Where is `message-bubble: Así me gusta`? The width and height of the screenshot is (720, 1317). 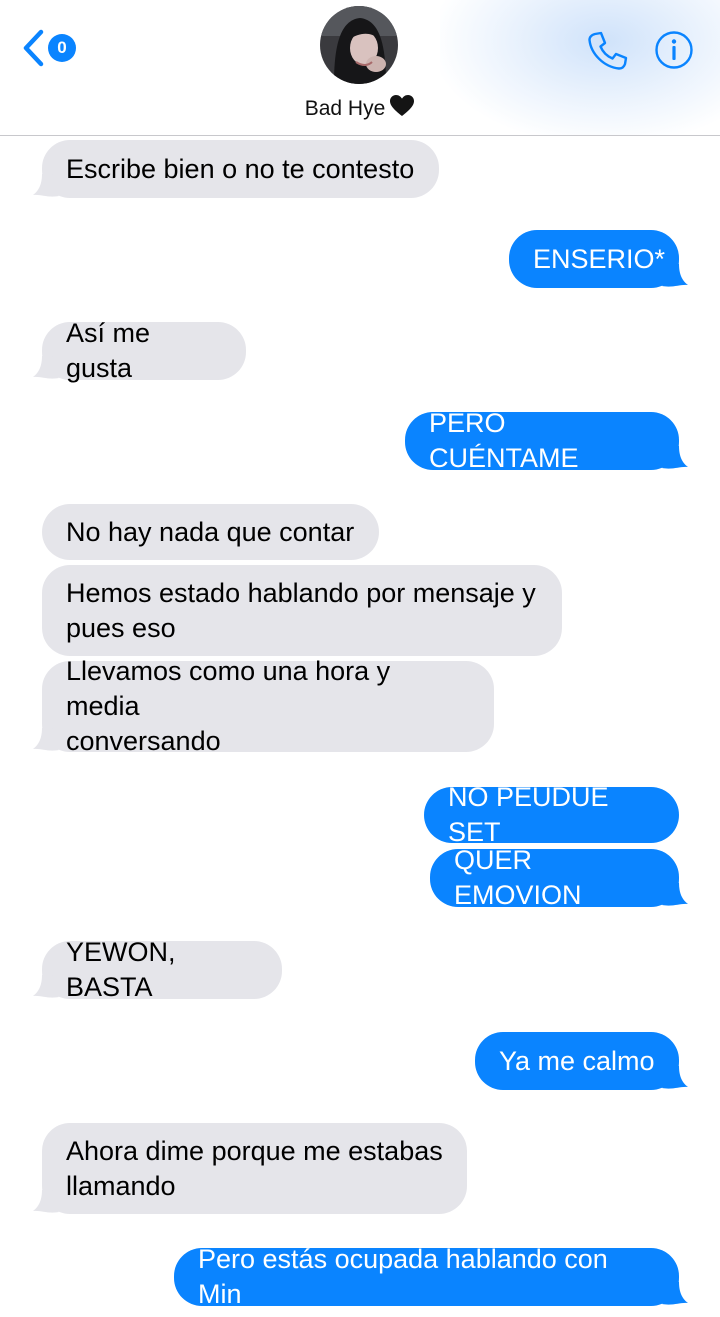 message-bubble: Así me gusta is located at coordinates (139, 350).